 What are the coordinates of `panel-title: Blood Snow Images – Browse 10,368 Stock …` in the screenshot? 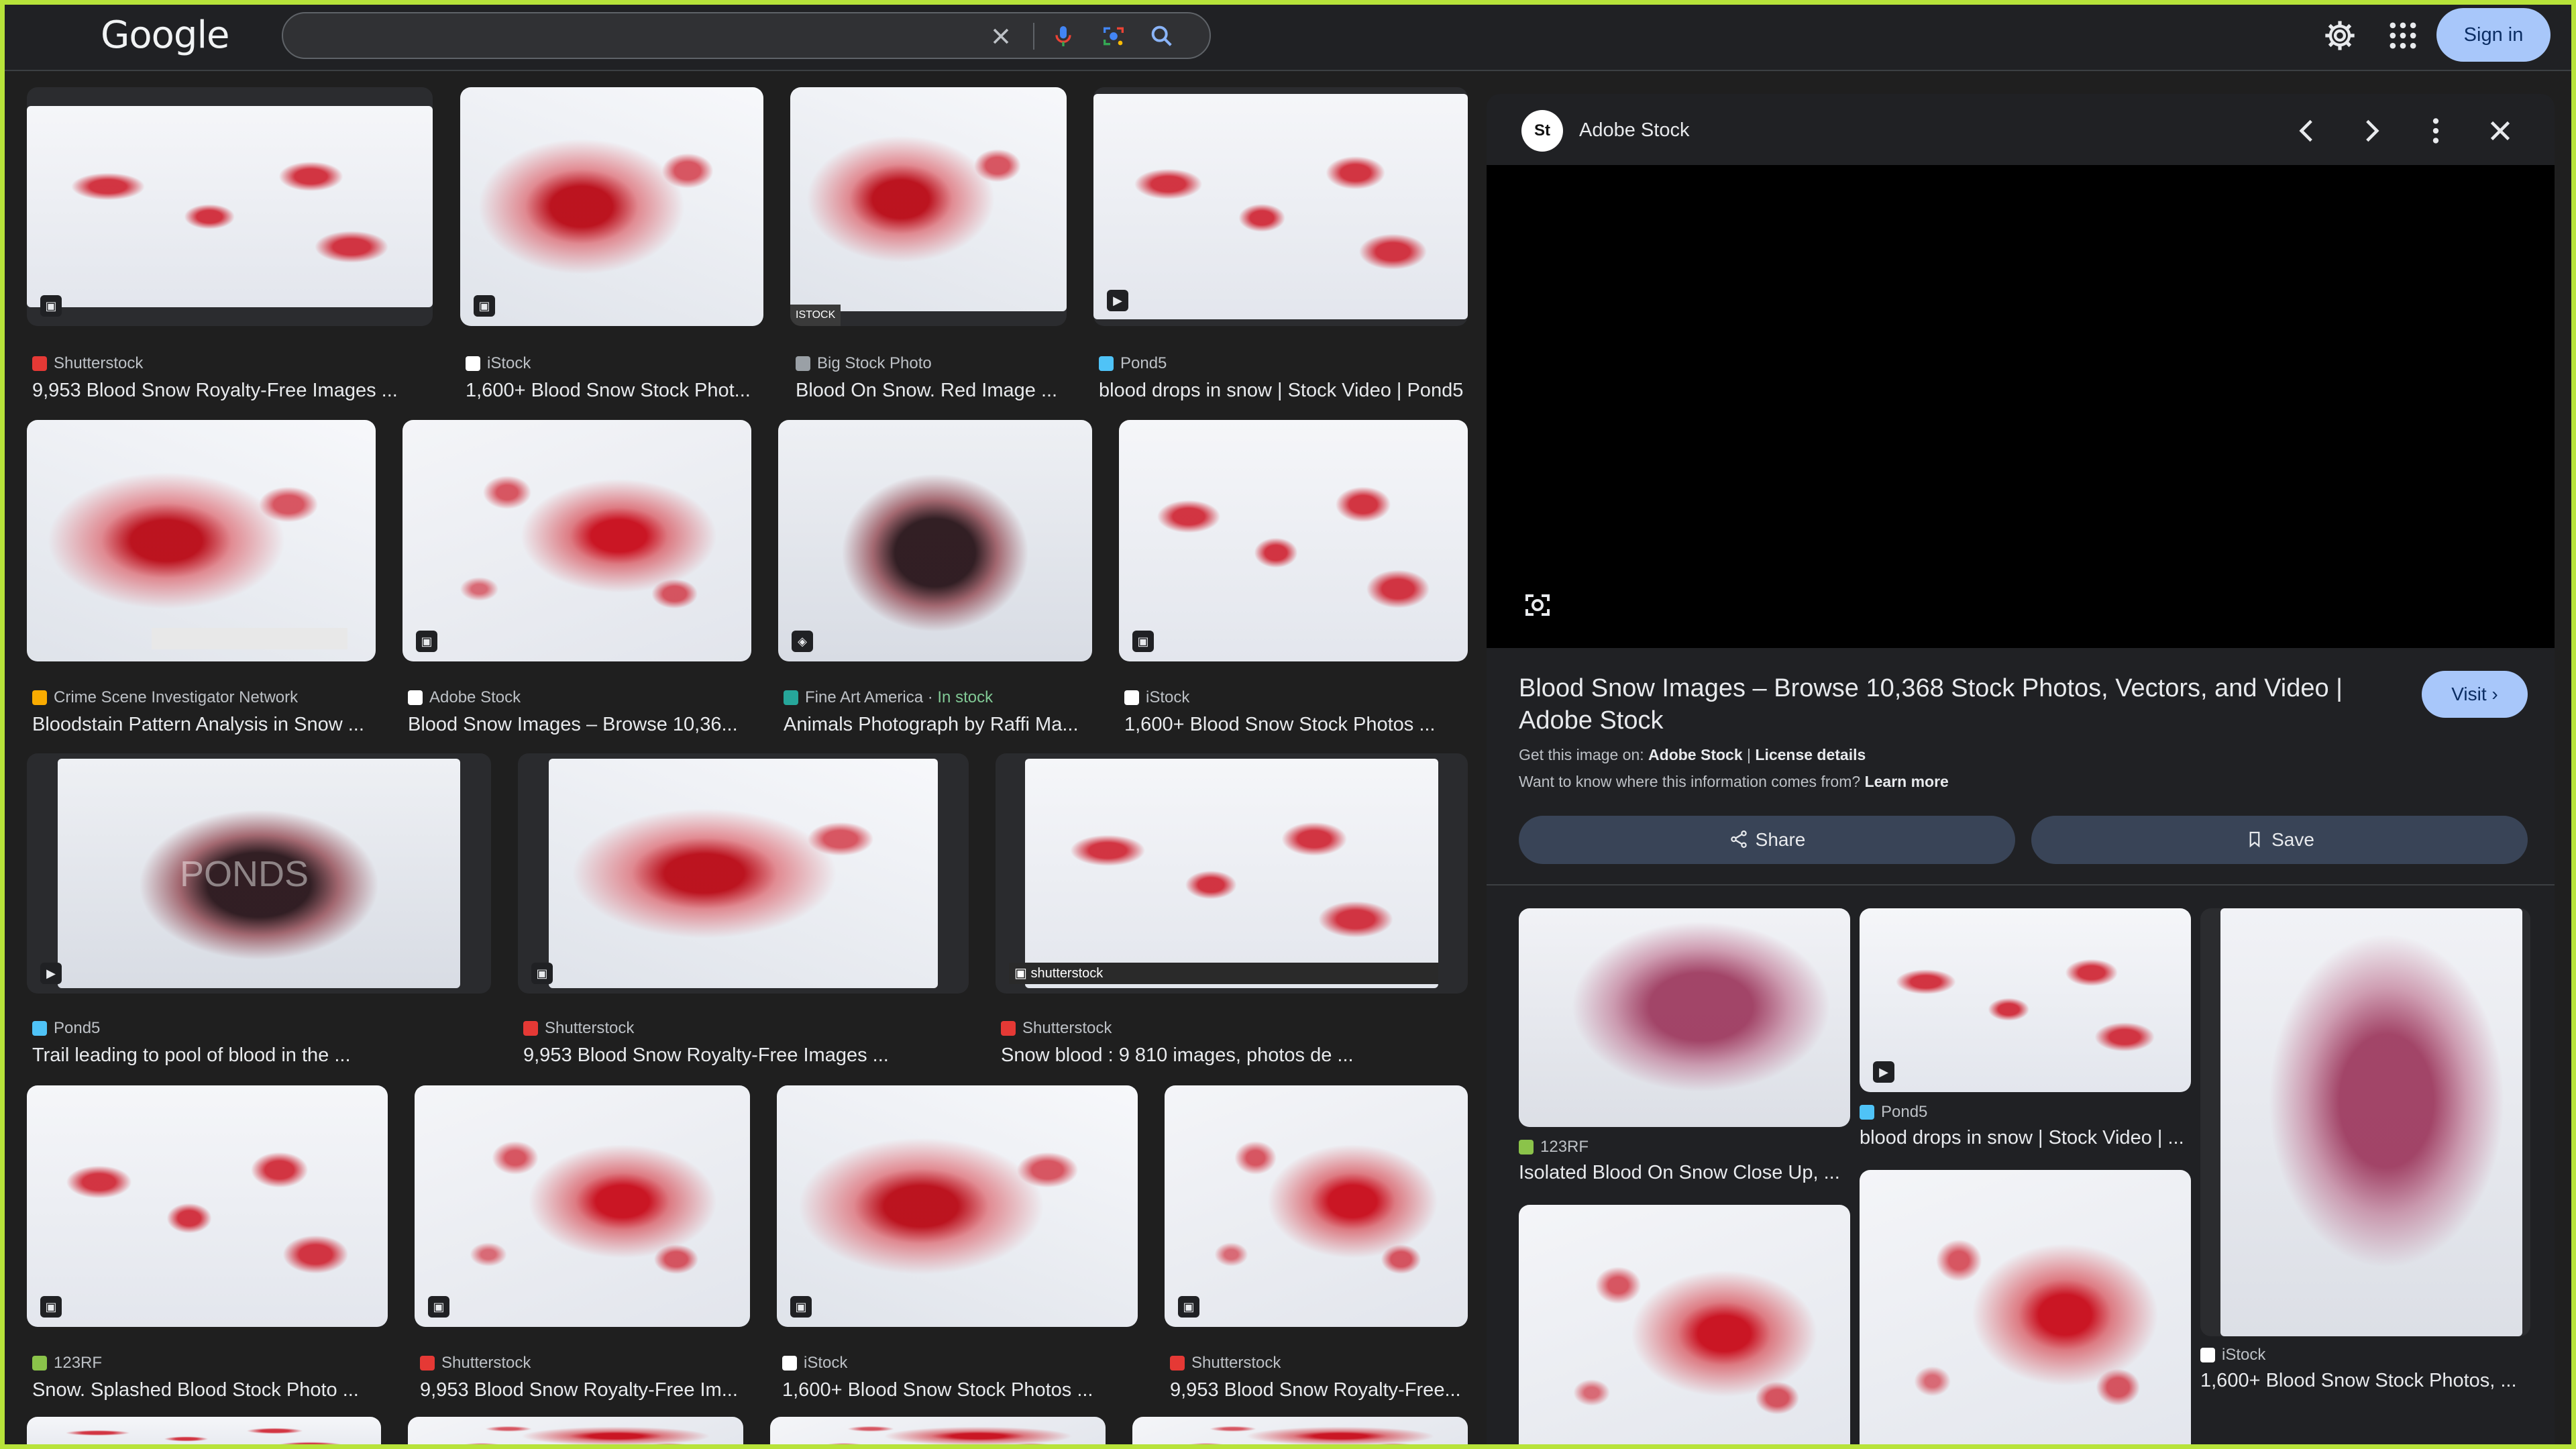 It's located at (1961, 704).